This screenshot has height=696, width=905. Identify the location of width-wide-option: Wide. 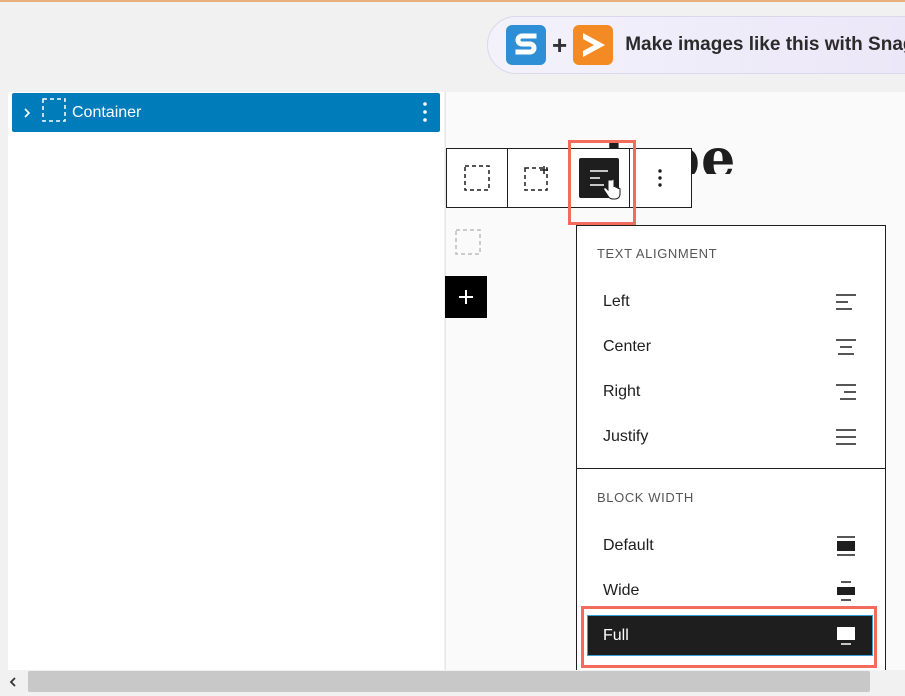
(730, 590).